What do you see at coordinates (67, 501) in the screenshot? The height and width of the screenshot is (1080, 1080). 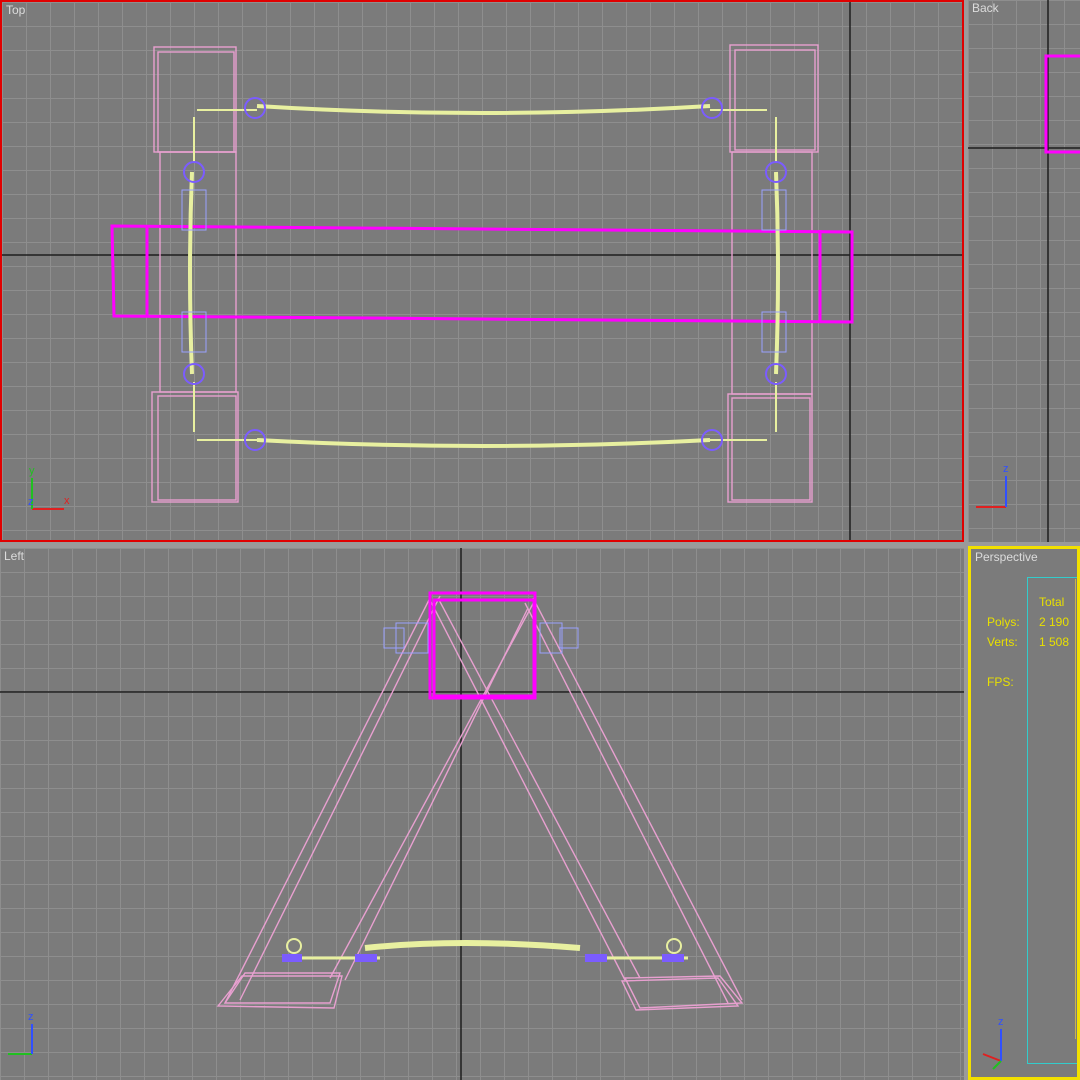 I see `svg-text: x` at bounding box center [67, 501].